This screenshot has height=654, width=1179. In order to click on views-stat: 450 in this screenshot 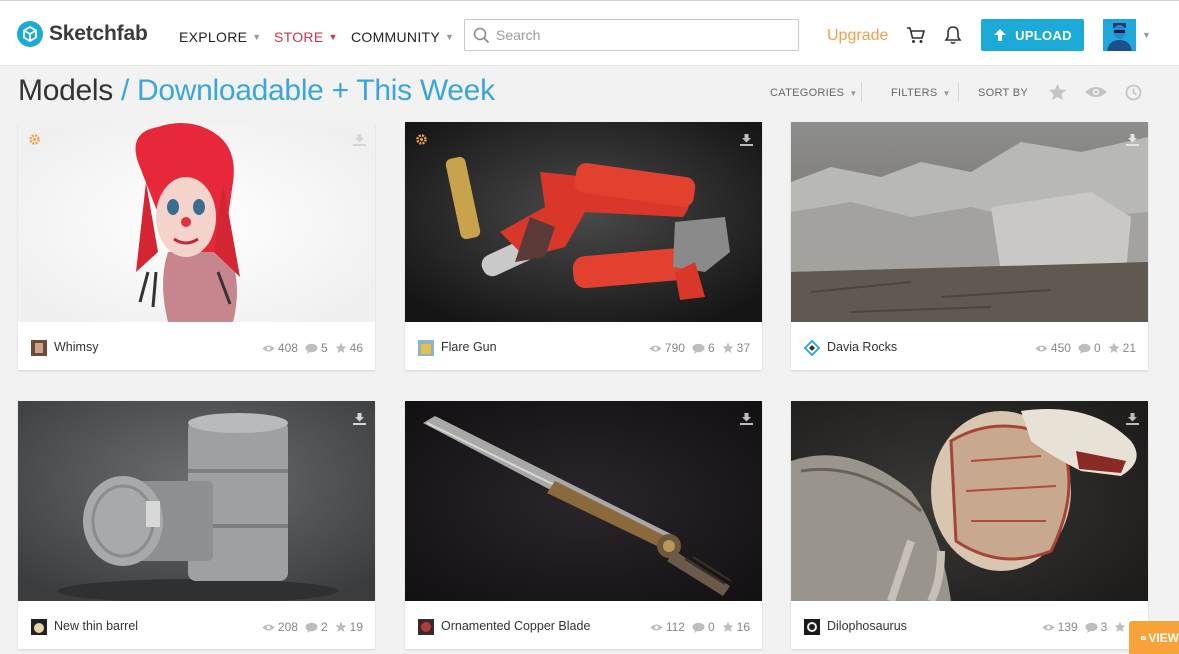, I will do `click(1053, 348)`.